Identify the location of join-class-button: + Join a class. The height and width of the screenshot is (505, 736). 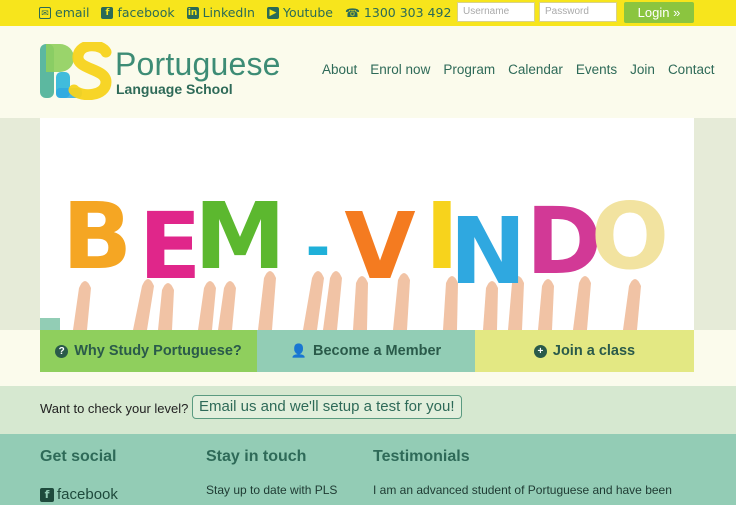
(584, 351).